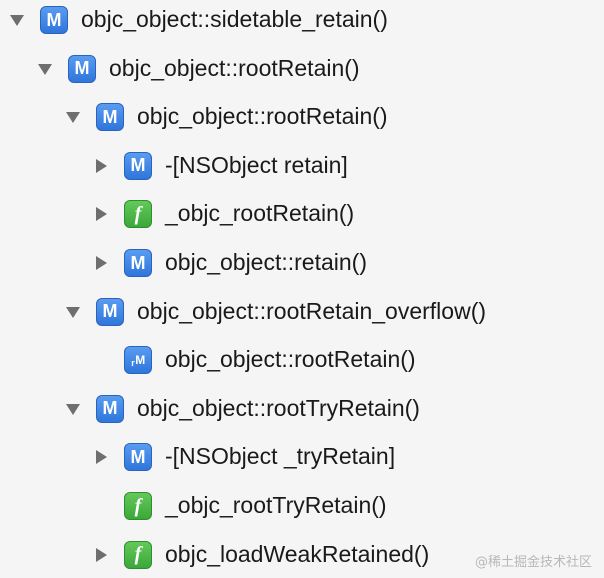 Image resolution: width=604 pixels, height=578 pixels. I want to click on tree-row-label: -[NSObject _tryRetain], so click(280, 456).